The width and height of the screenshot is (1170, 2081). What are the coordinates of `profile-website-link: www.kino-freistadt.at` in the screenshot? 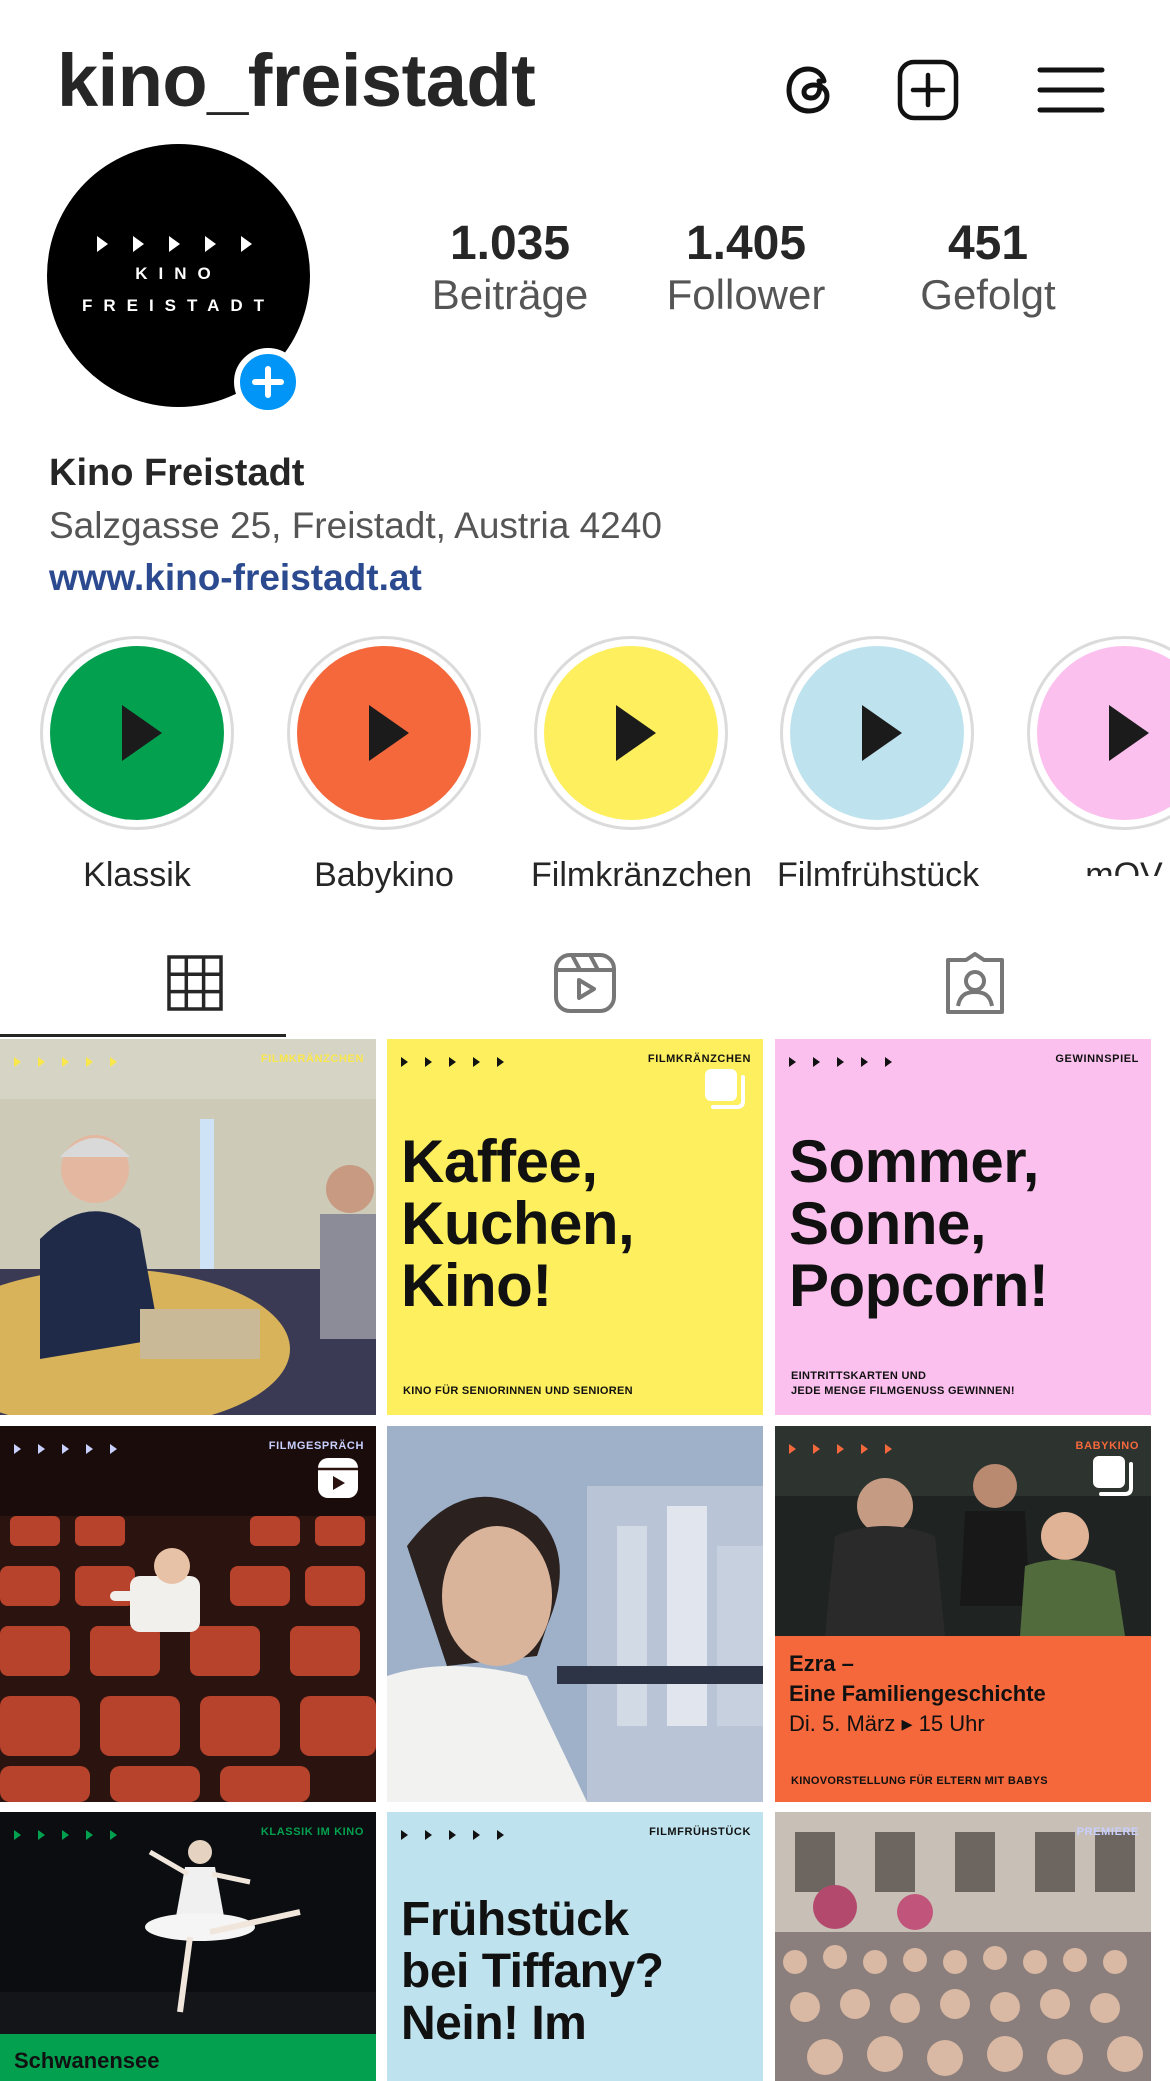 It's located at (235, 578).